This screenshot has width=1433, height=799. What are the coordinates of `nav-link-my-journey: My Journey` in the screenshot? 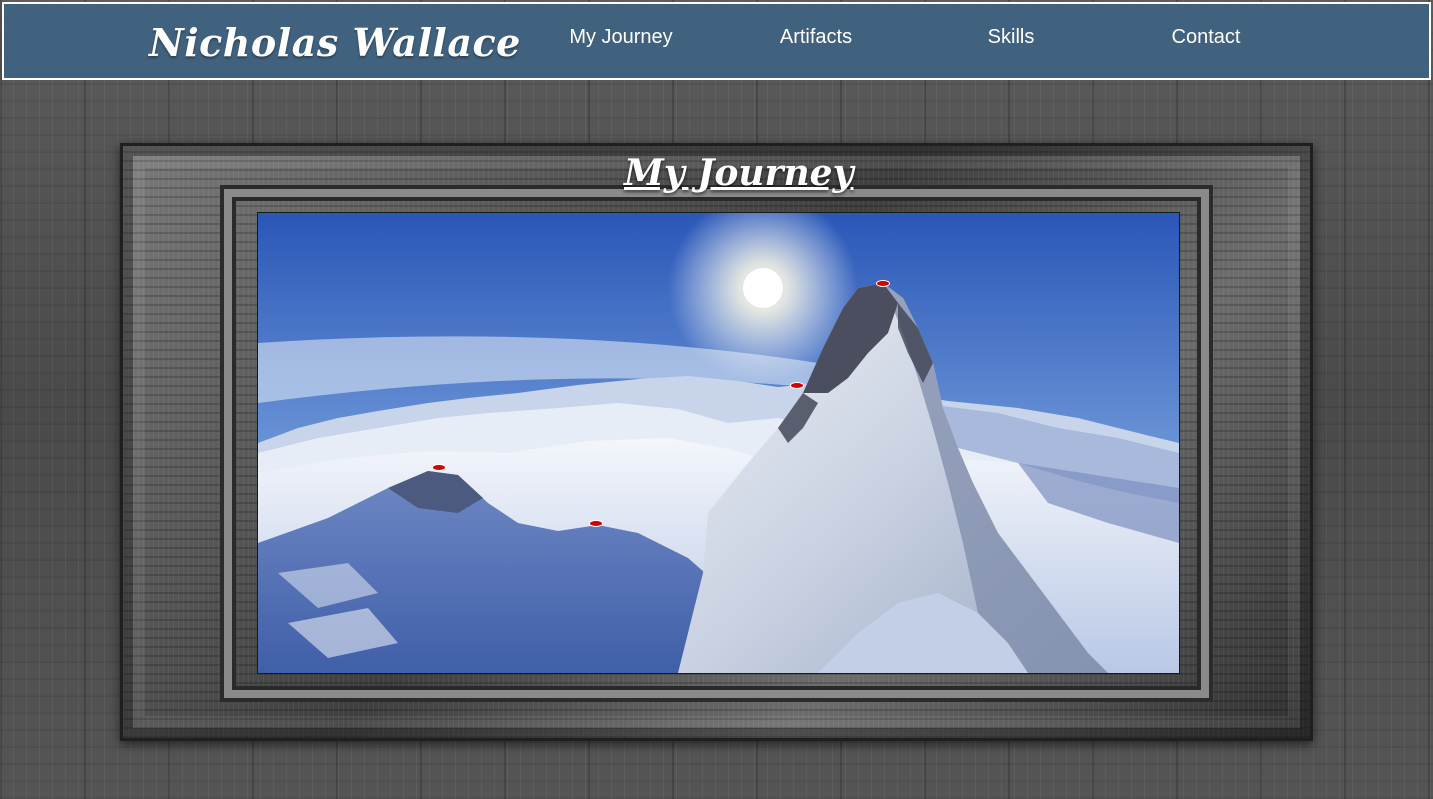 It's located at (620, 37).